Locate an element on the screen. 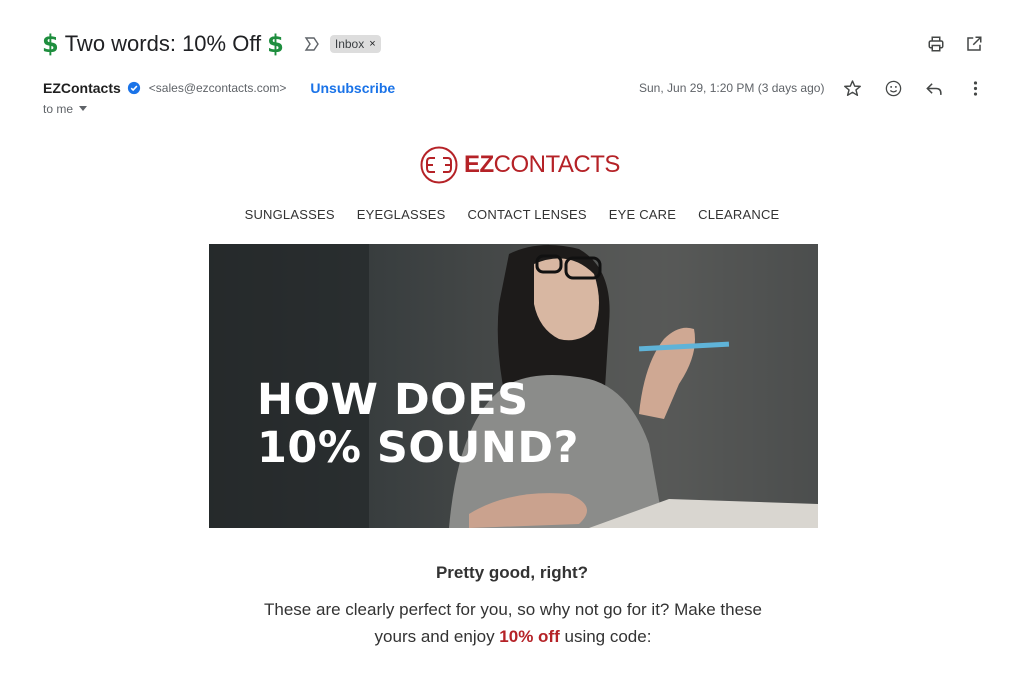  paragraph-text-2: using code: is located at coordinates (605, 636).